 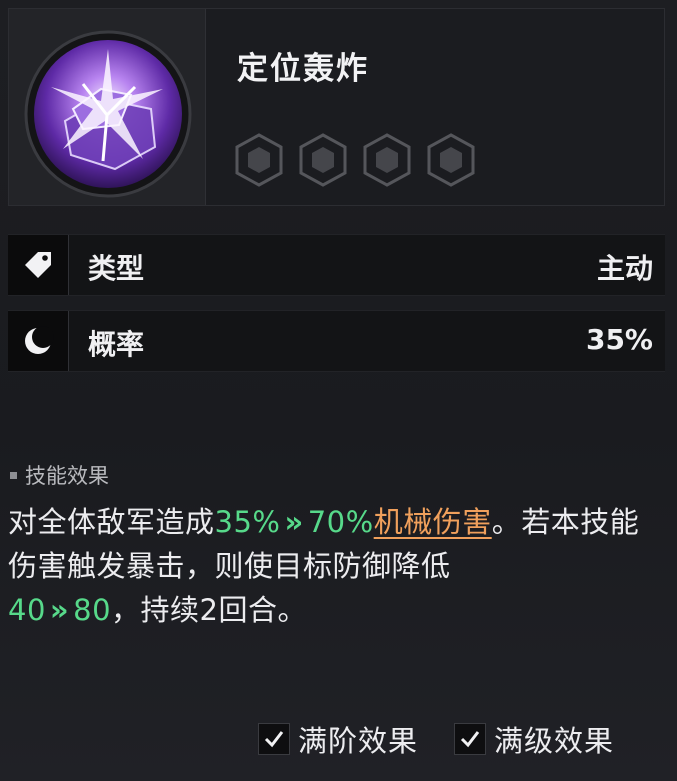 What do you see at coordinates (38, 265) in the screenshot?
I see `tag-icon` at bounding box center [38, 265].